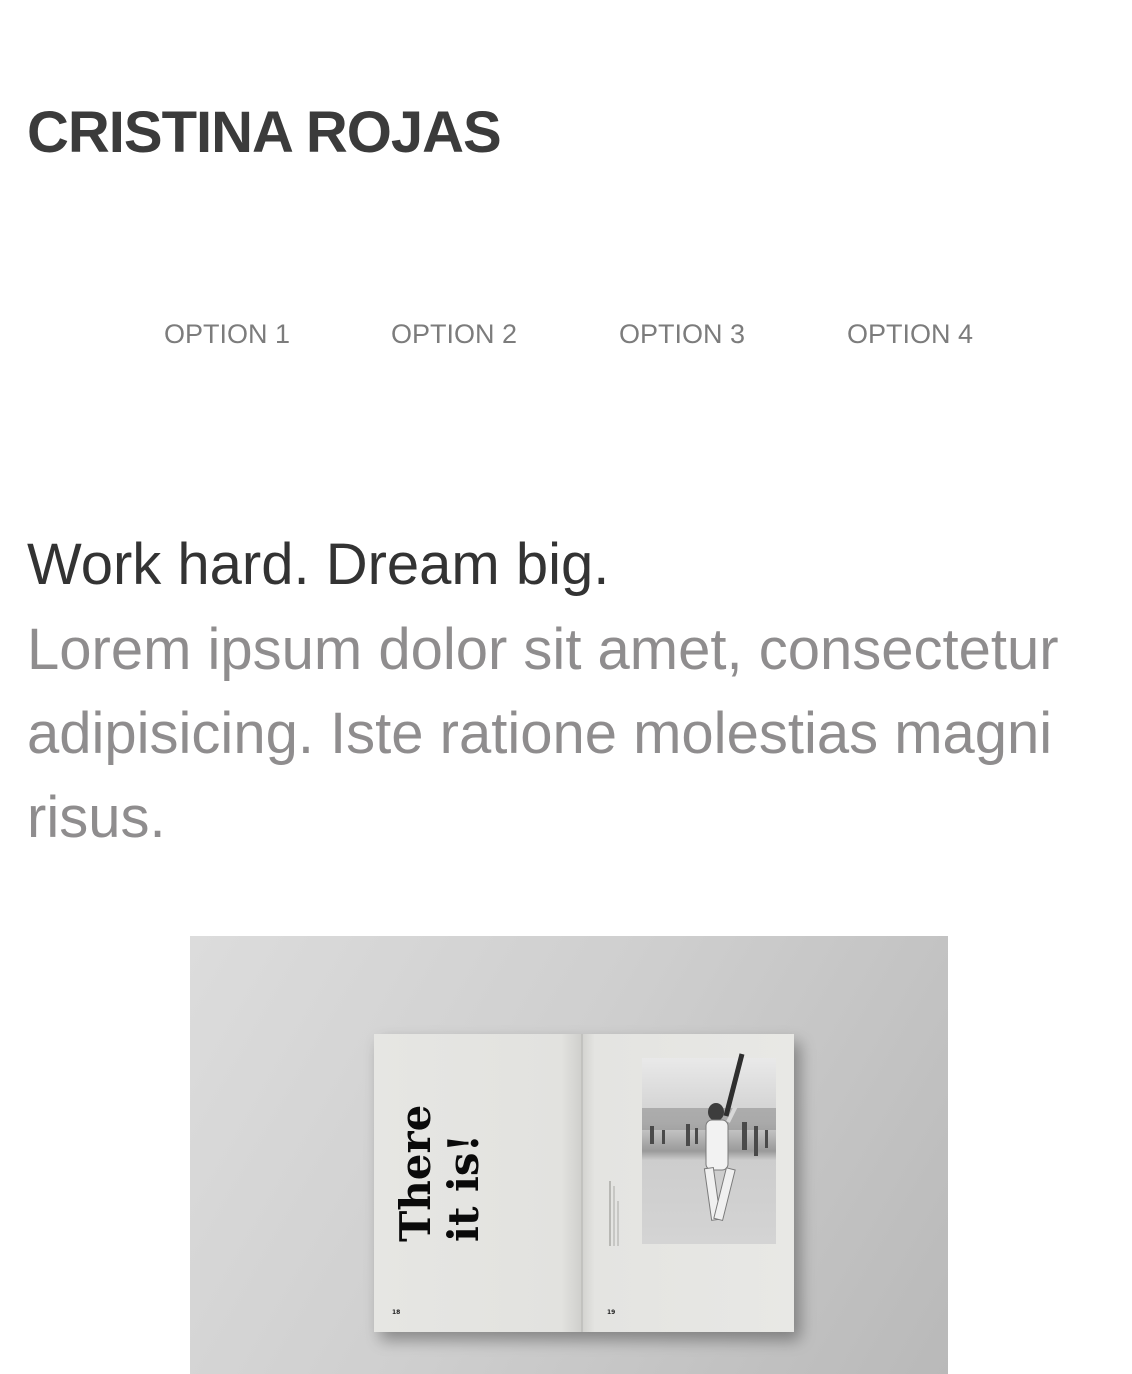 The width and height of the screenshot is (1132, 1374). Describe the element at coordinates (415, 1173) in the screenshot. I see `headline-line-1: There` at that location.